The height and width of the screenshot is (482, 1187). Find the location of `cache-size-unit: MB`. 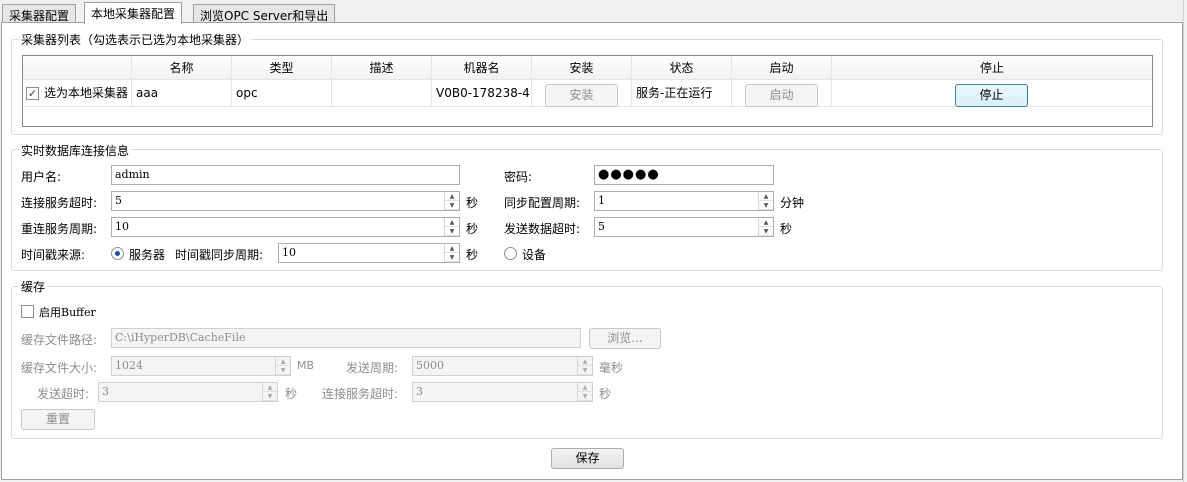

cache-size-unit: MB is located at coordinates (306, 365).